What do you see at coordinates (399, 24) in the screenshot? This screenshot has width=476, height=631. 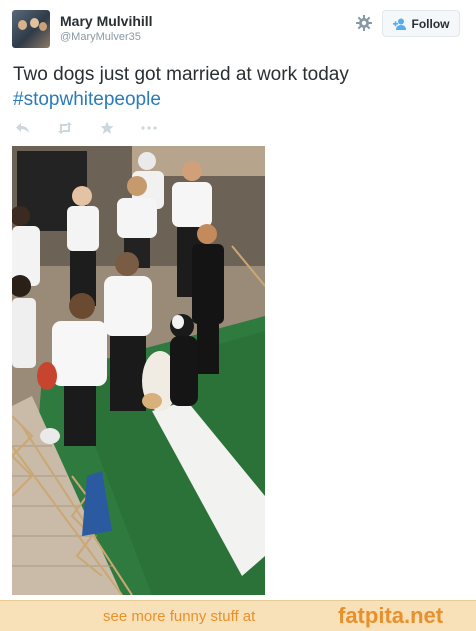 I see `person-plus-icon` at bounding box center [399, 24].